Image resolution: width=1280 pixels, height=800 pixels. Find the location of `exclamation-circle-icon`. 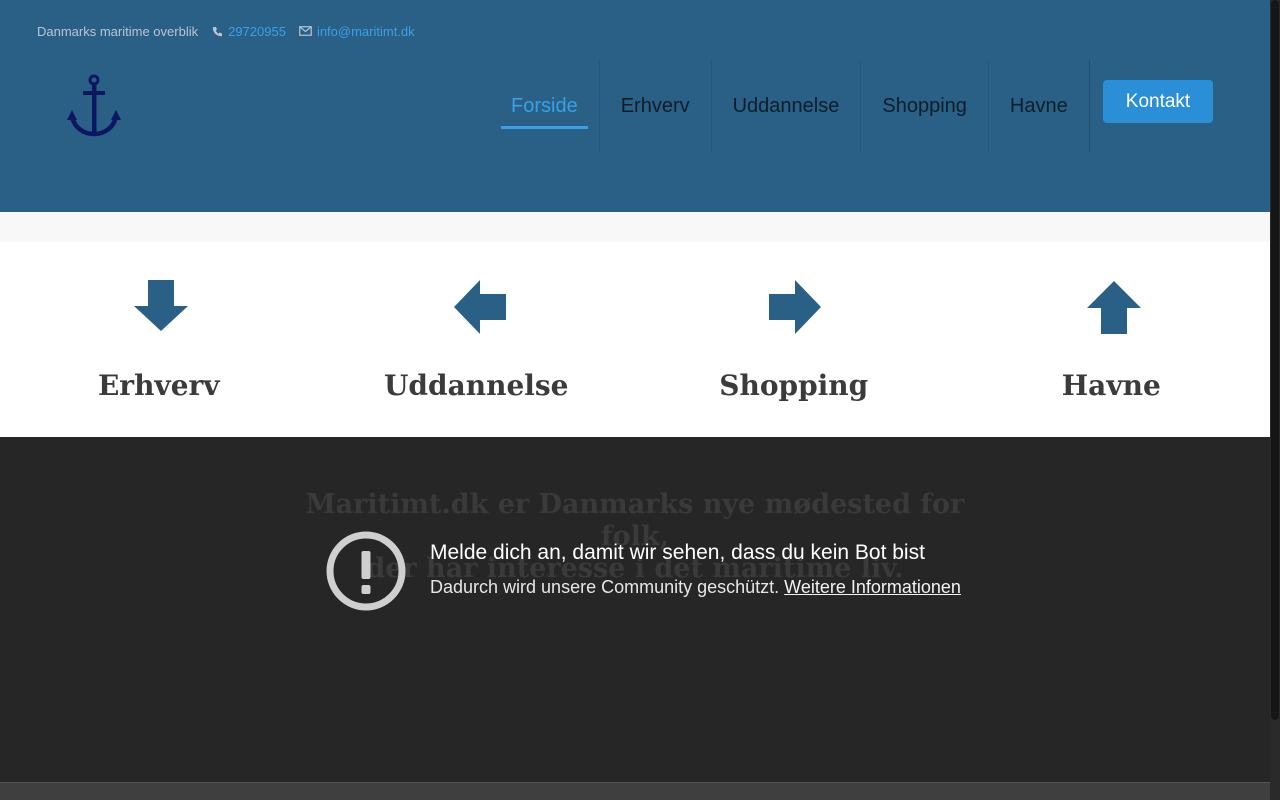

exclamation-circle-icon is located at coordinates (366, 571).